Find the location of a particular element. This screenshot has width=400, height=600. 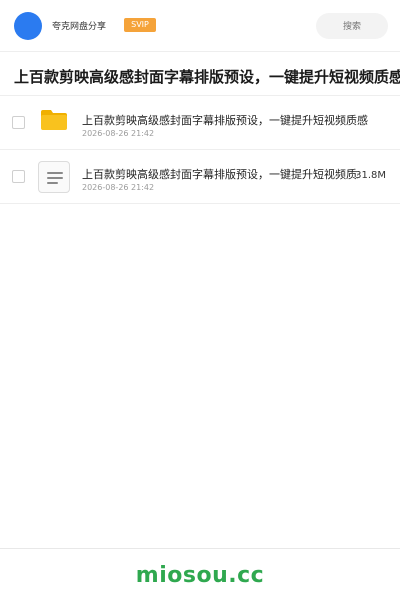

footer-logo: miosou.cc is located at coordinates (200, 575).